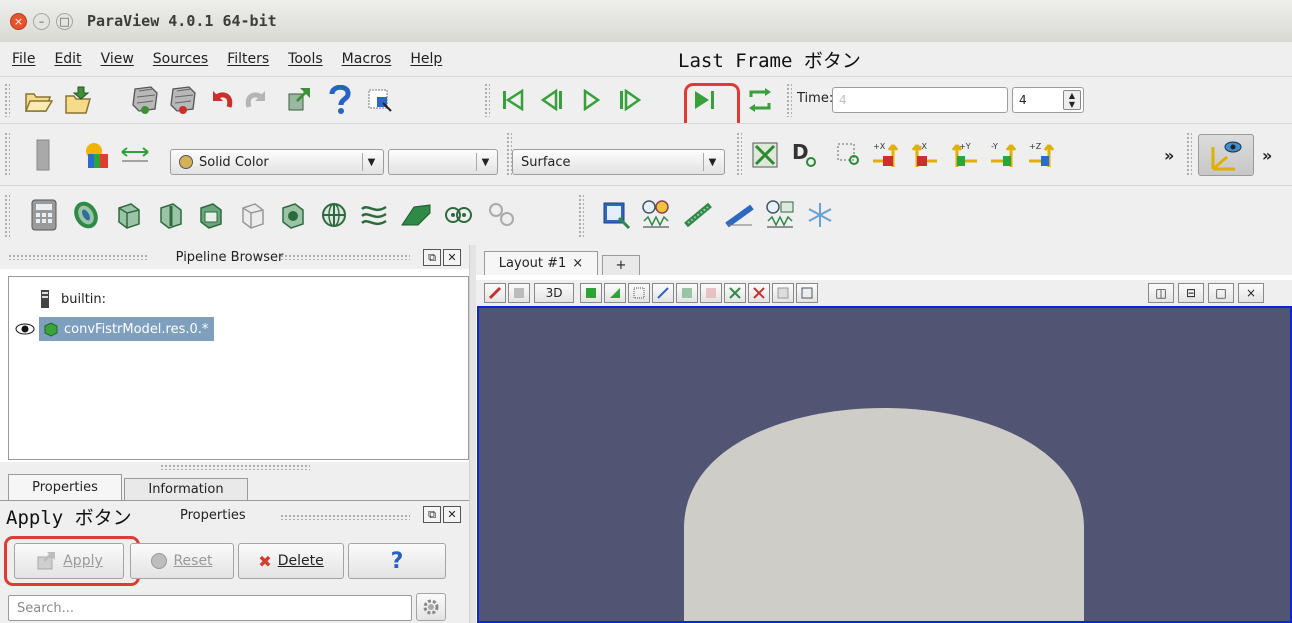 Image resolution: width=1292 pixels, height=623 pixels. What do you see at coordinates (257, 100) in the screenshot?
I see `redo-icon` at bounding box center [257, 100].